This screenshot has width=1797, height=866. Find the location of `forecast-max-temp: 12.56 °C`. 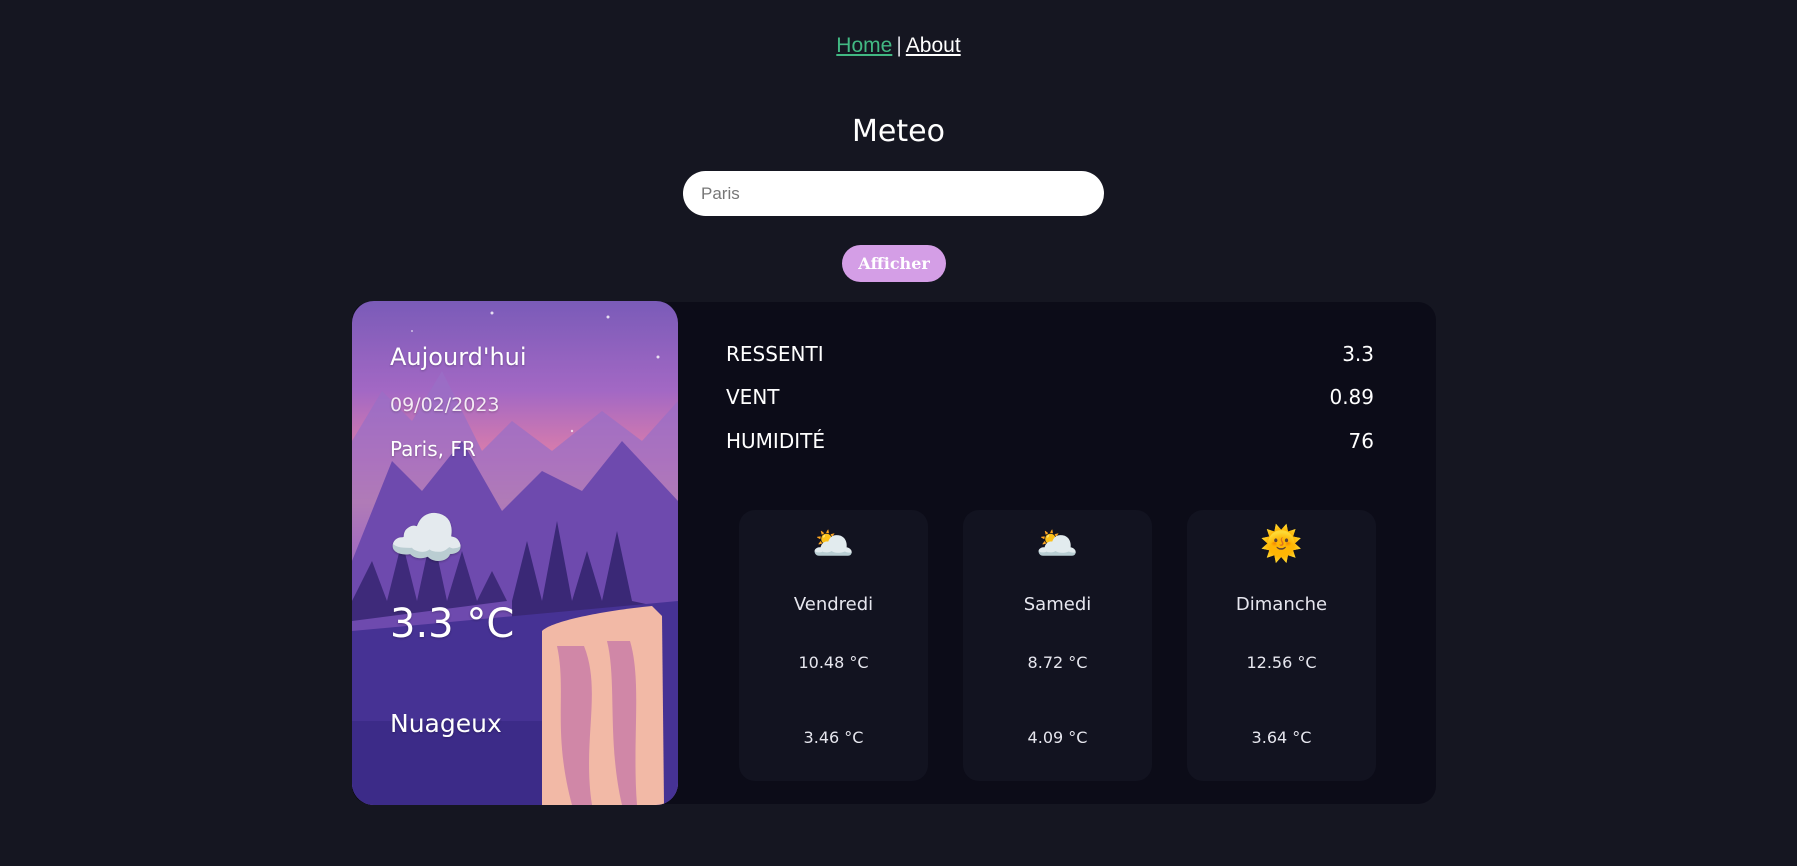

forecast-max-temp: 12.56 °C is located at coordinates (1281, 662).